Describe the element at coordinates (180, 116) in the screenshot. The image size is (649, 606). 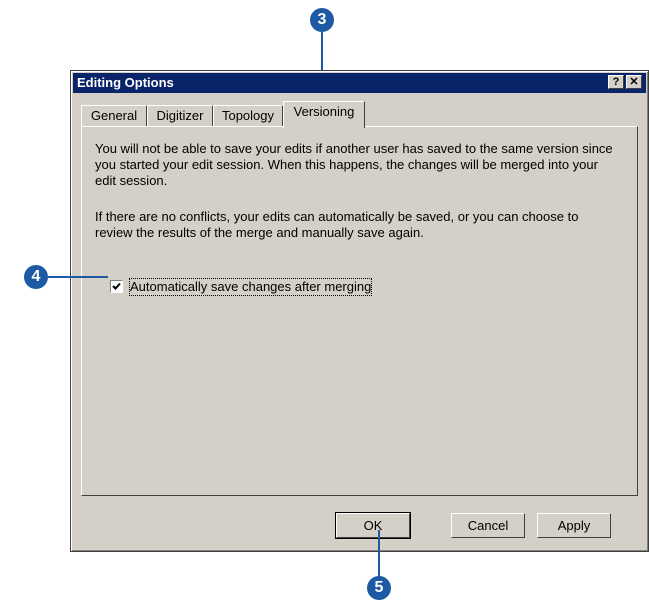
I see `tab-digitizer: Digitizer` at that location.